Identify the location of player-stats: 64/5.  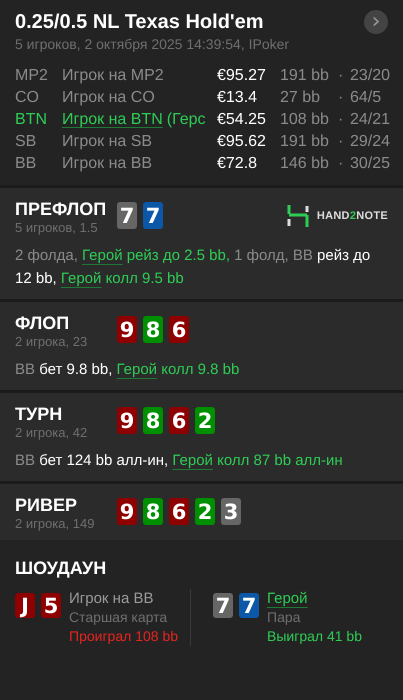
(366, 98).